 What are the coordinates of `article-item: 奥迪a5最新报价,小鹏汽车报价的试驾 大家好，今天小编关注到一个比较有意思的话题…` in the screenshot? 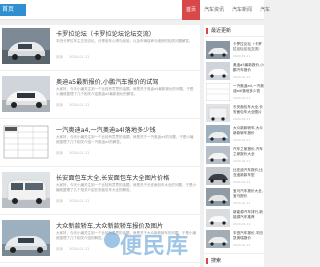 It's located at (100, 96).